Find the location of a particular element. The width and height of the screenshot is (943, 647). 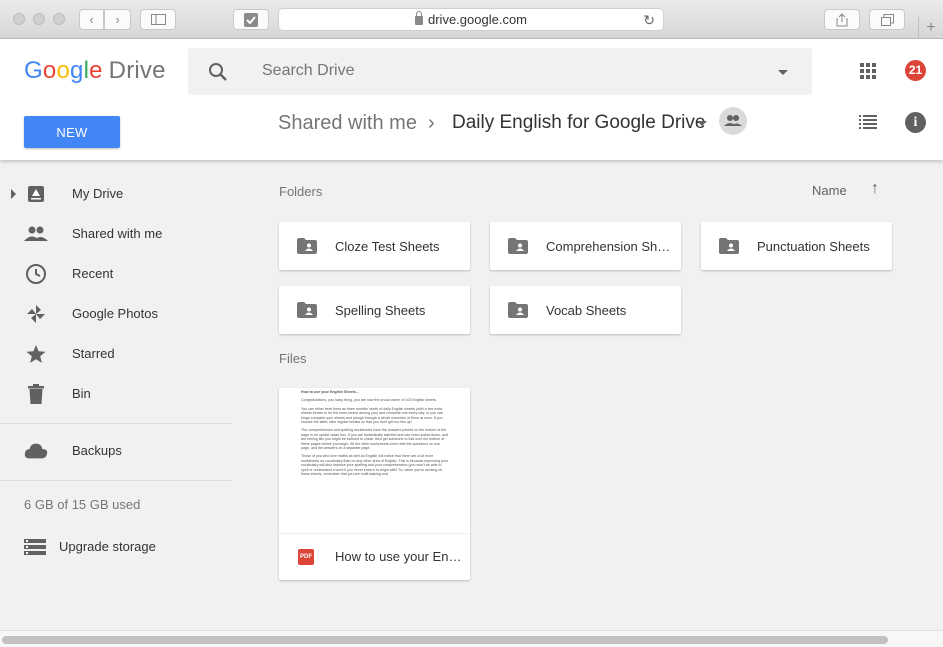

logo-letter: e is located at coordinates (96, 70).